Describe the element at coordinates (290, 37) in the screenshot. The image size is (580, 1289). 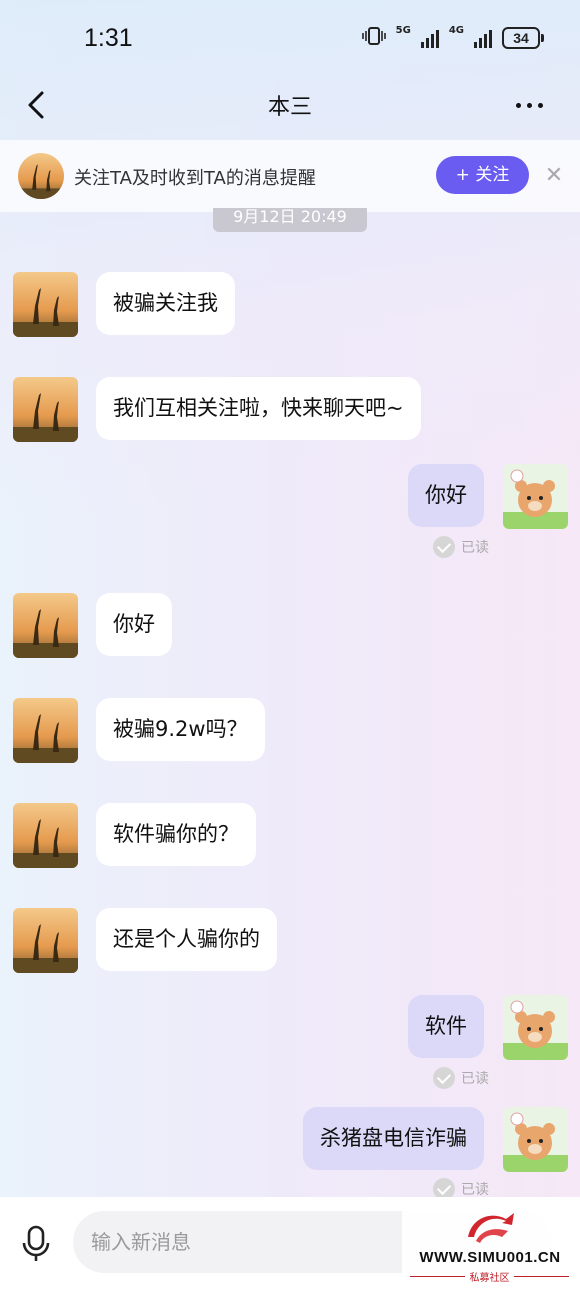
I see `status-bar: 1:31 5G 4G 34` at that location.